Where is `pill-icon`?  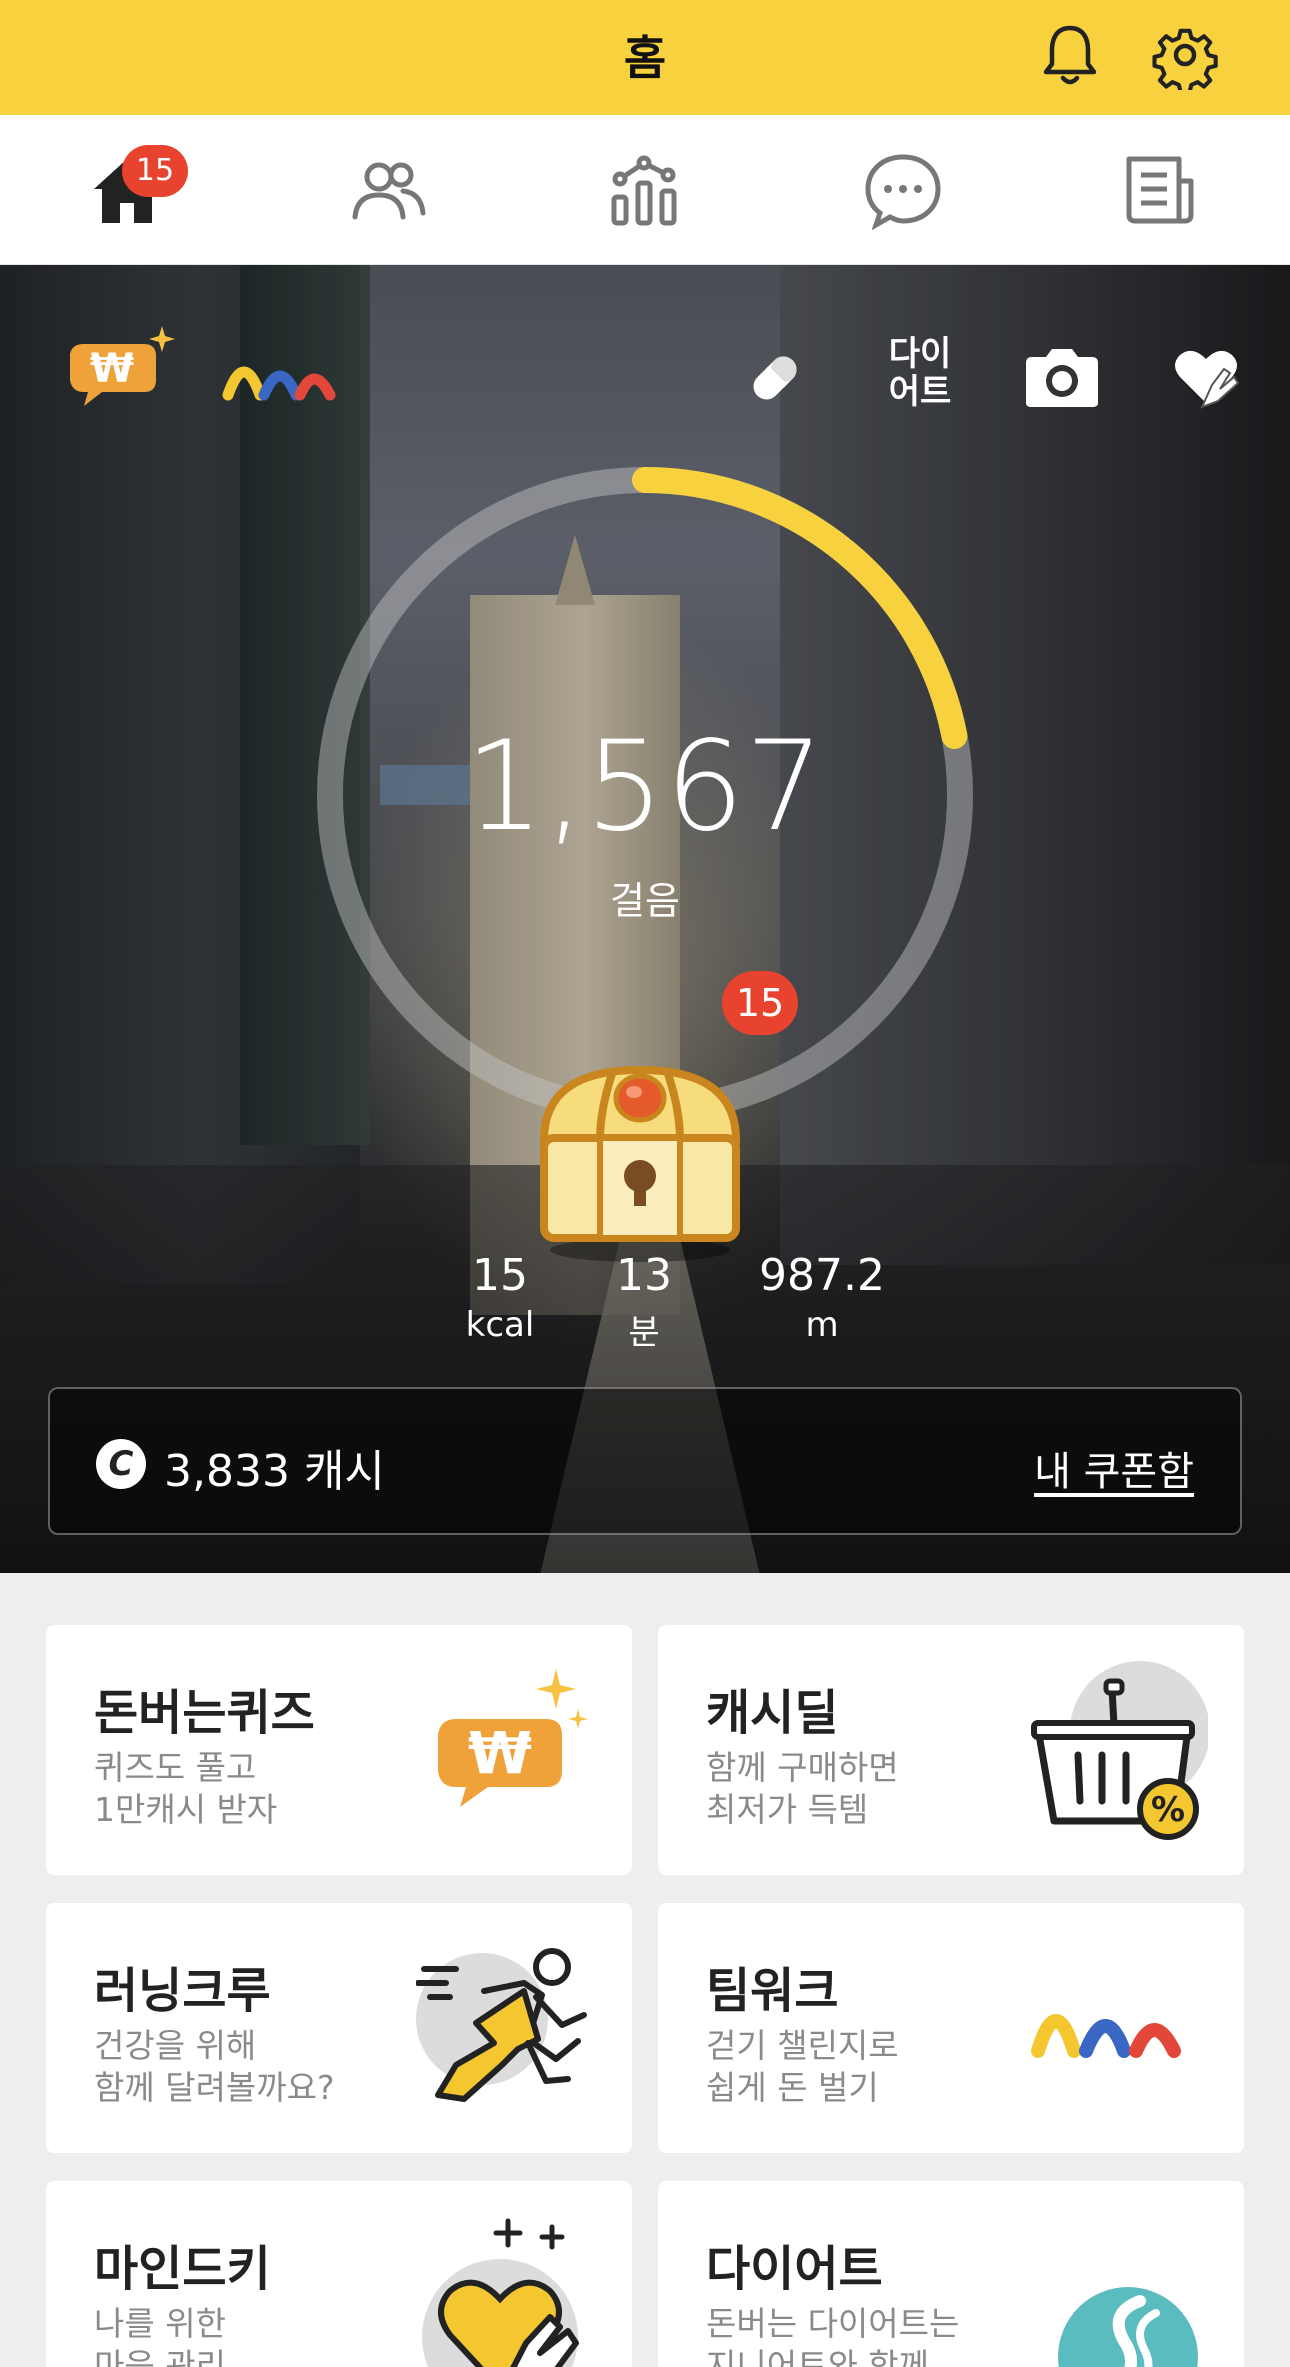 pill-icon is located at coordinates (775, 378).